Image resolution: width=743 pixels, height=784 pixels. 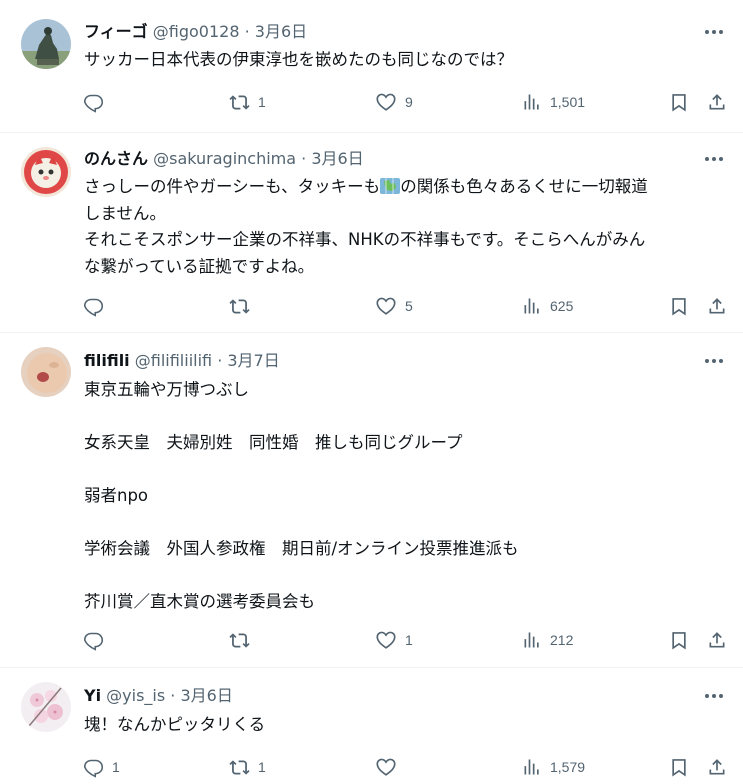 I want to click on views-button: 1,501, so click(x=553, y=102).